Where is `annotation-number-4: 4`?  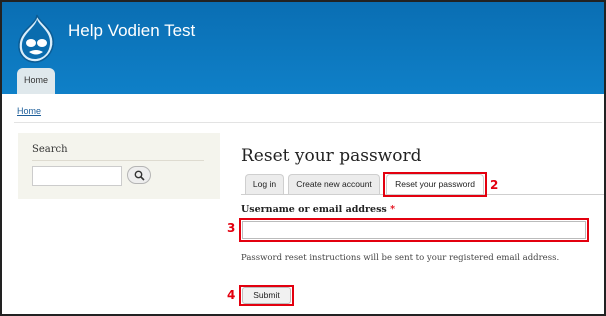
annotation-number-4: 4 is located at coordinates (231, 295).